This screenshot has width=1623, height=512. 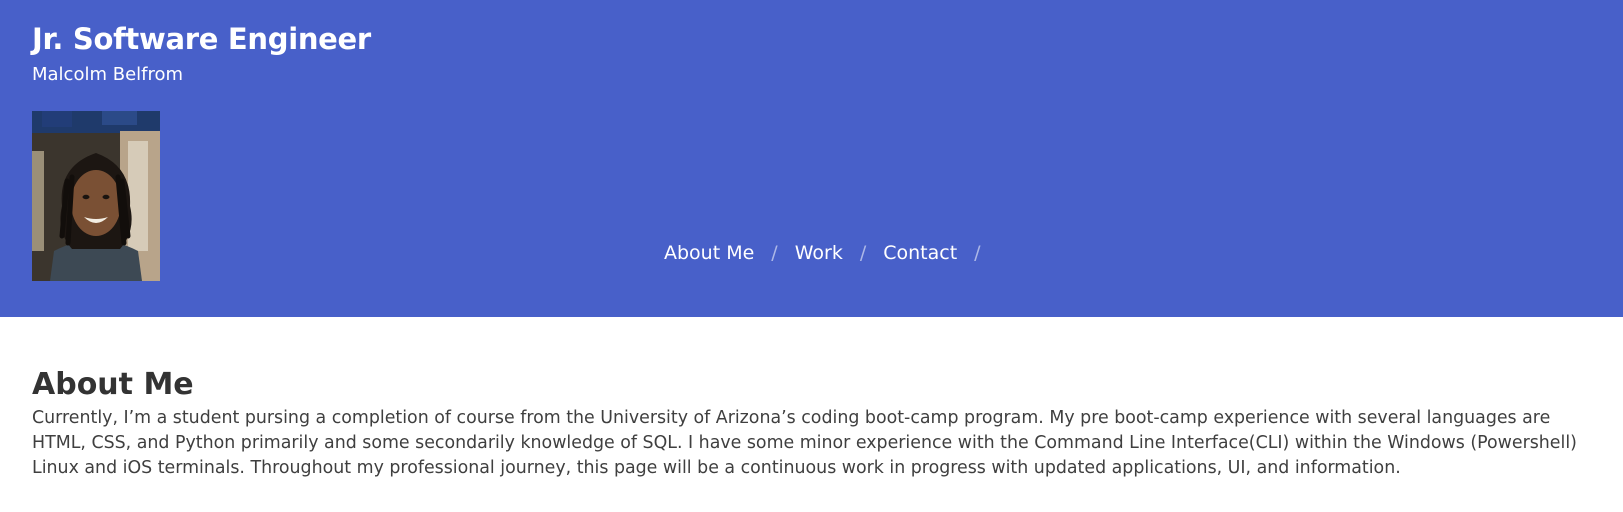 What do you see at coordinates (201, 39) in the screenshot?
I see `page-title: Jr. Software Engineer` at bounding box center [201, 39].